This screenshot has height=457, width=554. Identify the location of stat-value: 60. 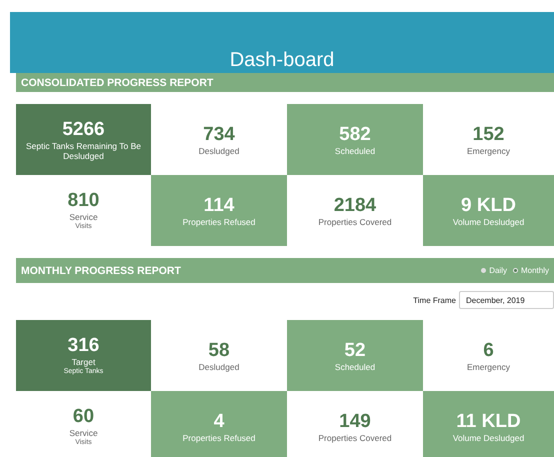
(83, 417).